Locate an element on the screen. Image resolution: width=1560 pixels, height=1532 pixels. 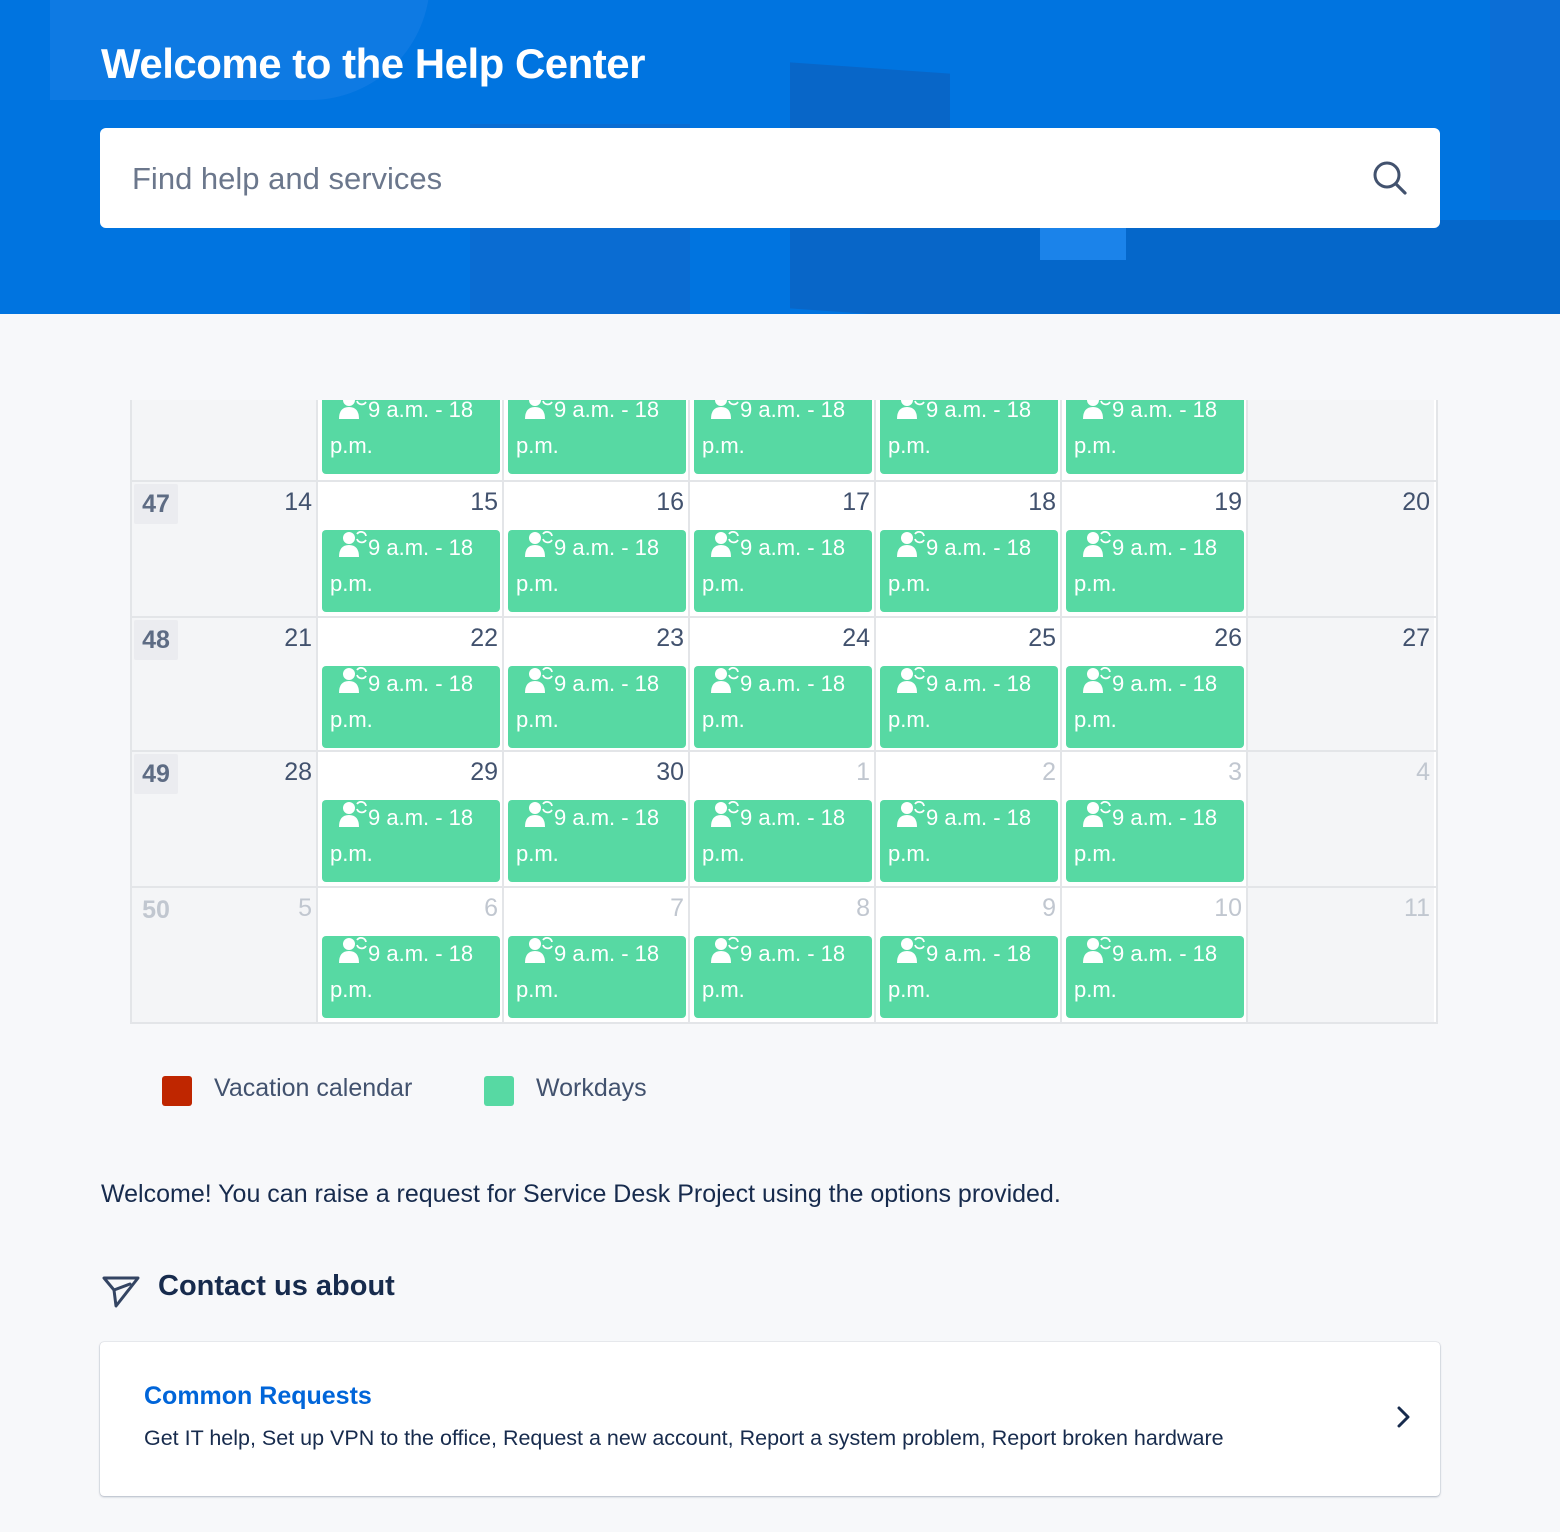
calendar-day-cell: 50 5 is located at coordinates (225, 955).